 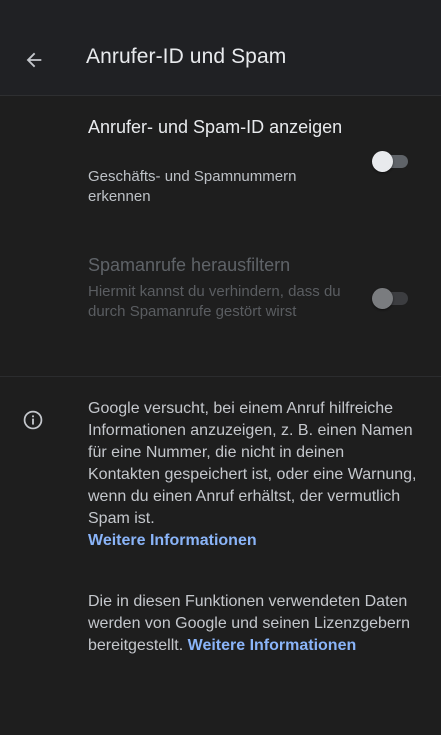 I want to click on info-icon, so click(x=33, y=420).